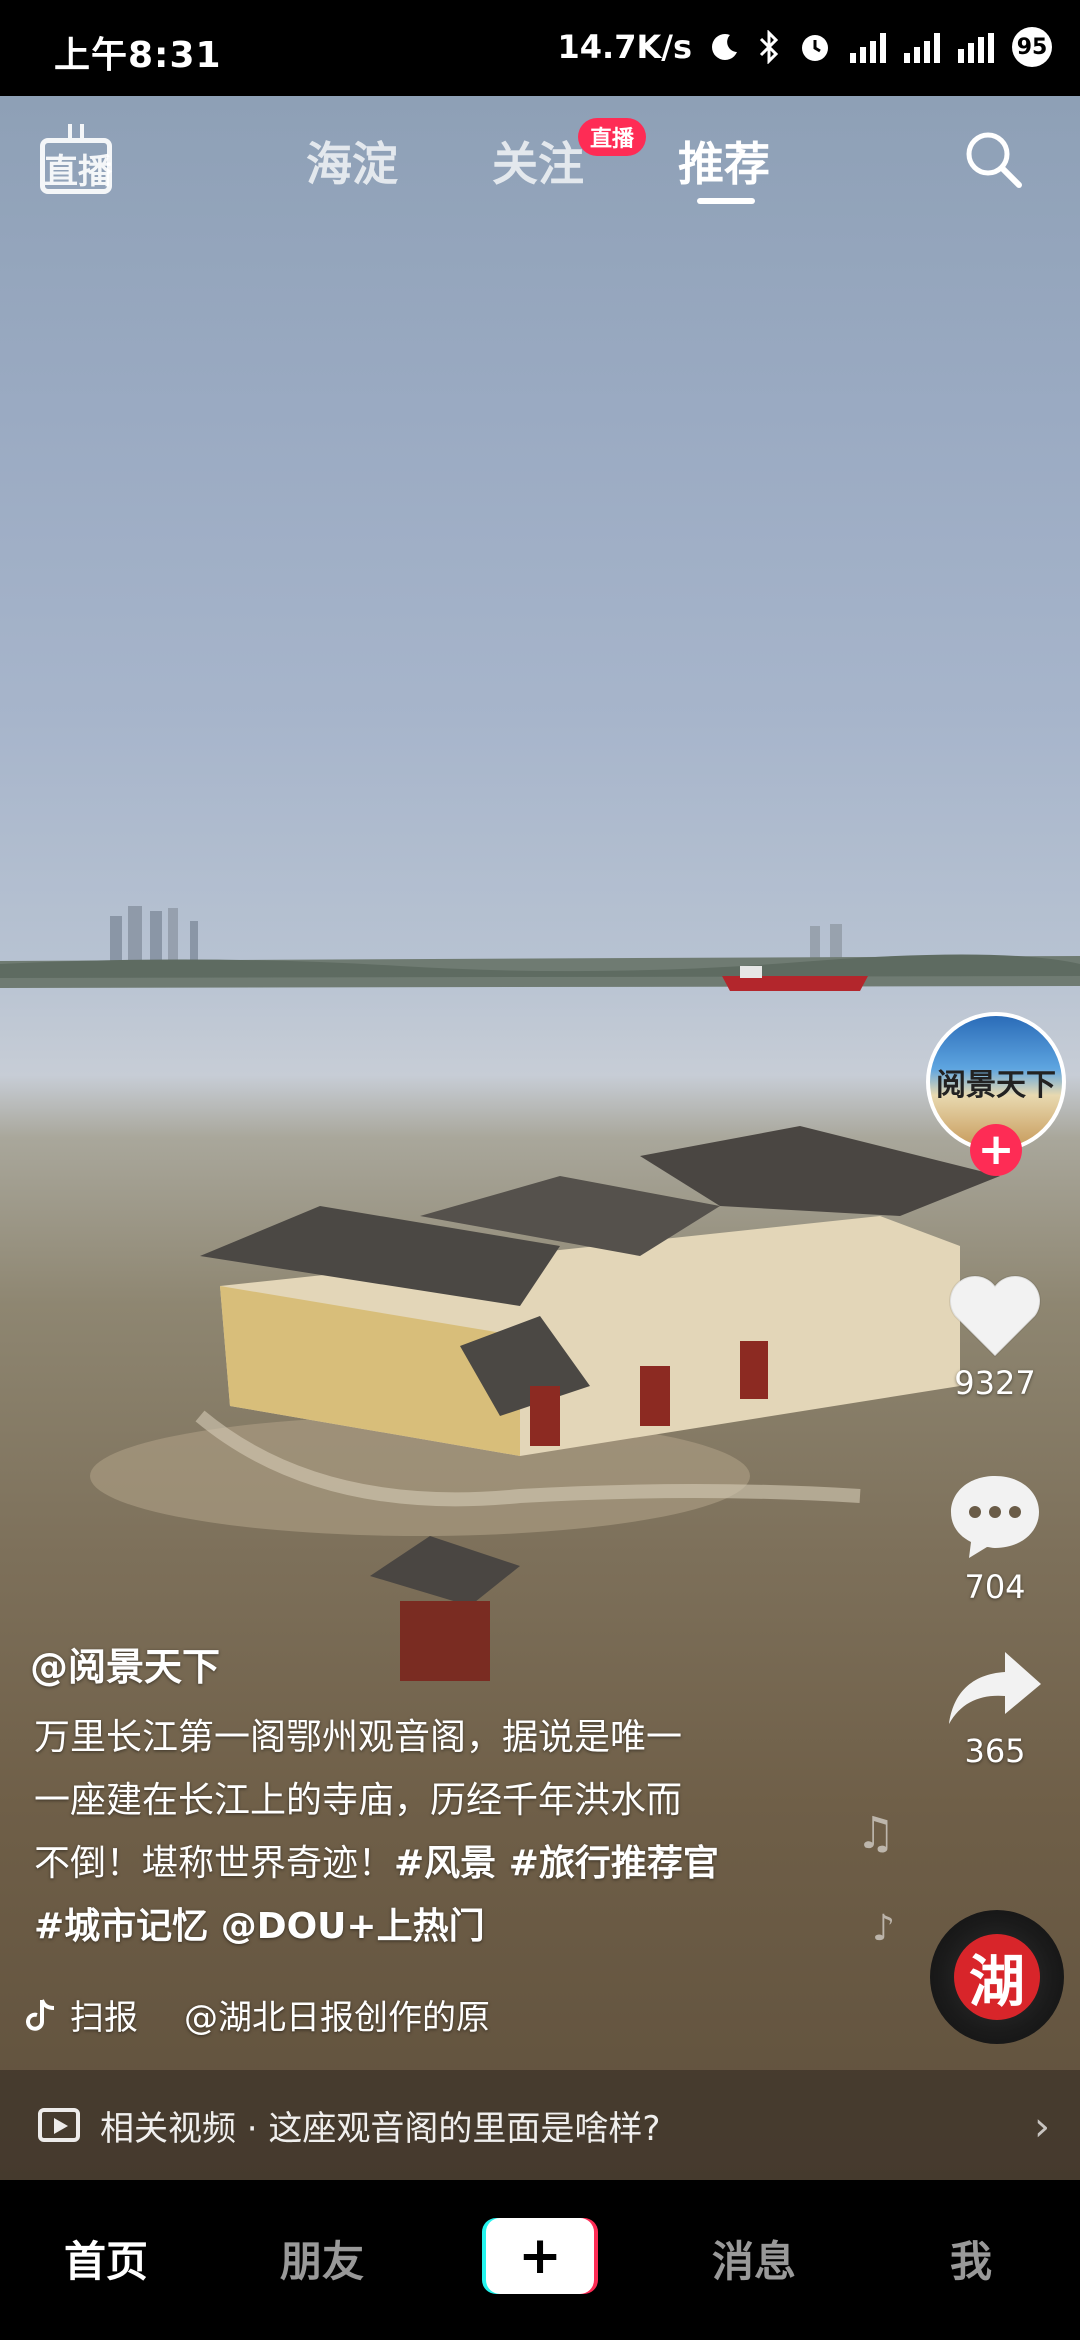 The width and height of the screenshot is (1080, 2340). Describe the element at coordinates (612, 137) in the screenshot. I see `live-badge: 直播` at that location.